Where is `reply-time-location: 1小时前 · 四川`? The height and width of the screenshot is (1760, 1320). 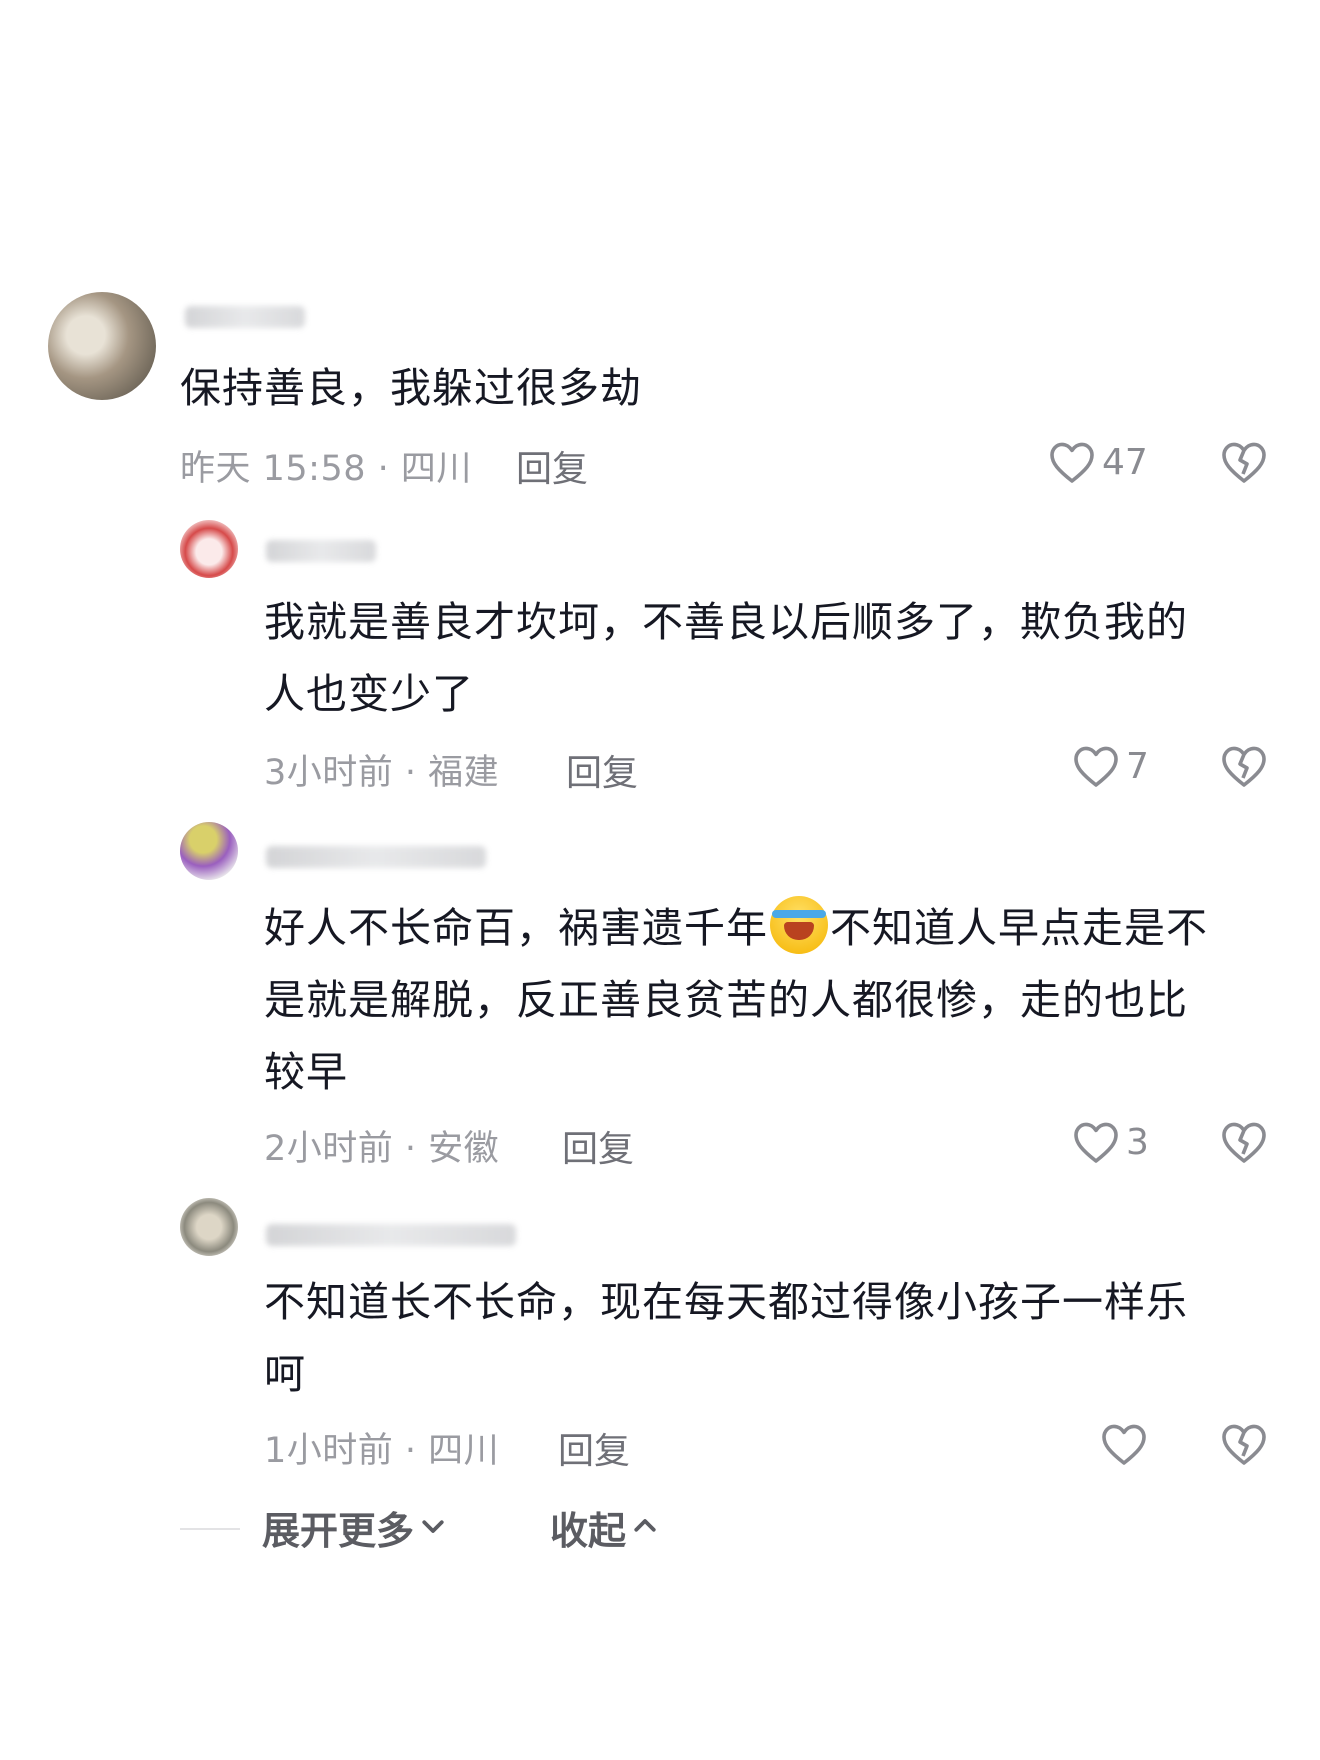
reply-time-location: 1小时前 · 四川 is located at coordinates (382, 1451).